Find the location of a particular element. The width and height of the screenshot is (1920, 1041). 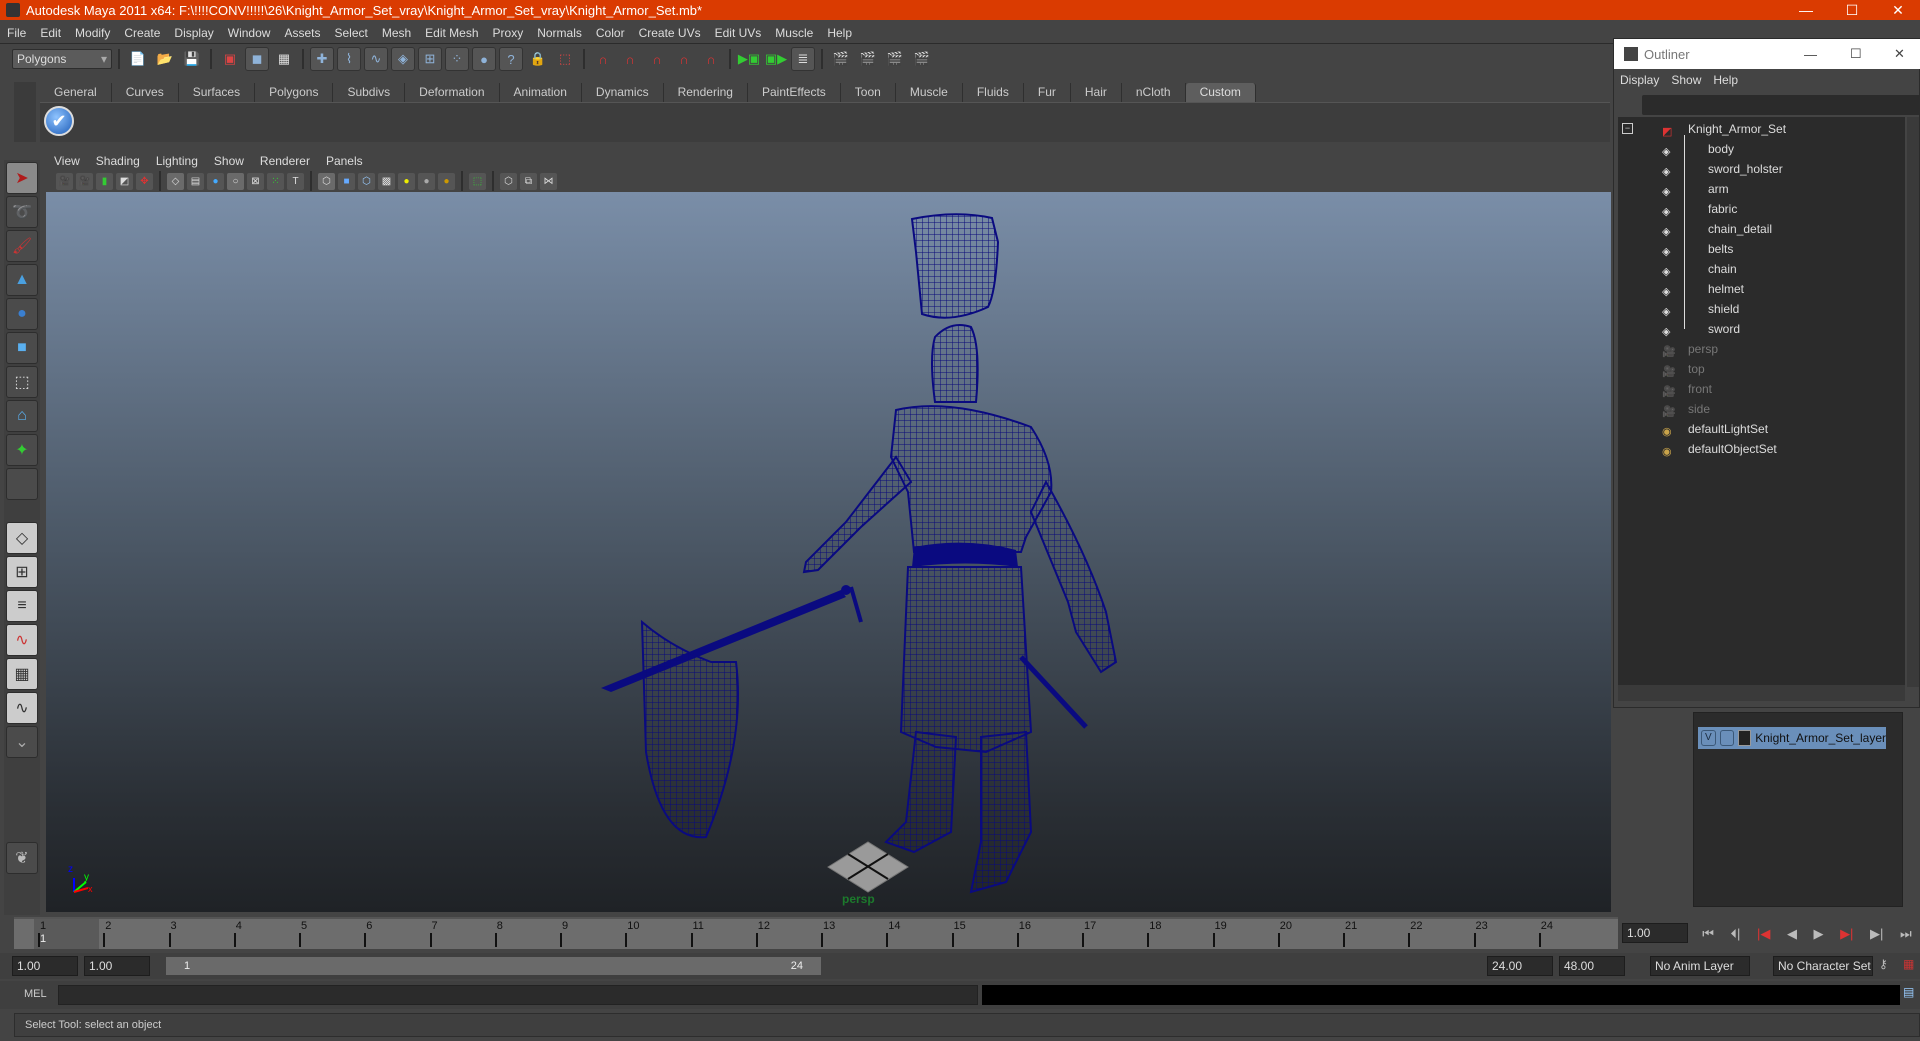

empty-tool-slot is located at coordinates (22, 484).